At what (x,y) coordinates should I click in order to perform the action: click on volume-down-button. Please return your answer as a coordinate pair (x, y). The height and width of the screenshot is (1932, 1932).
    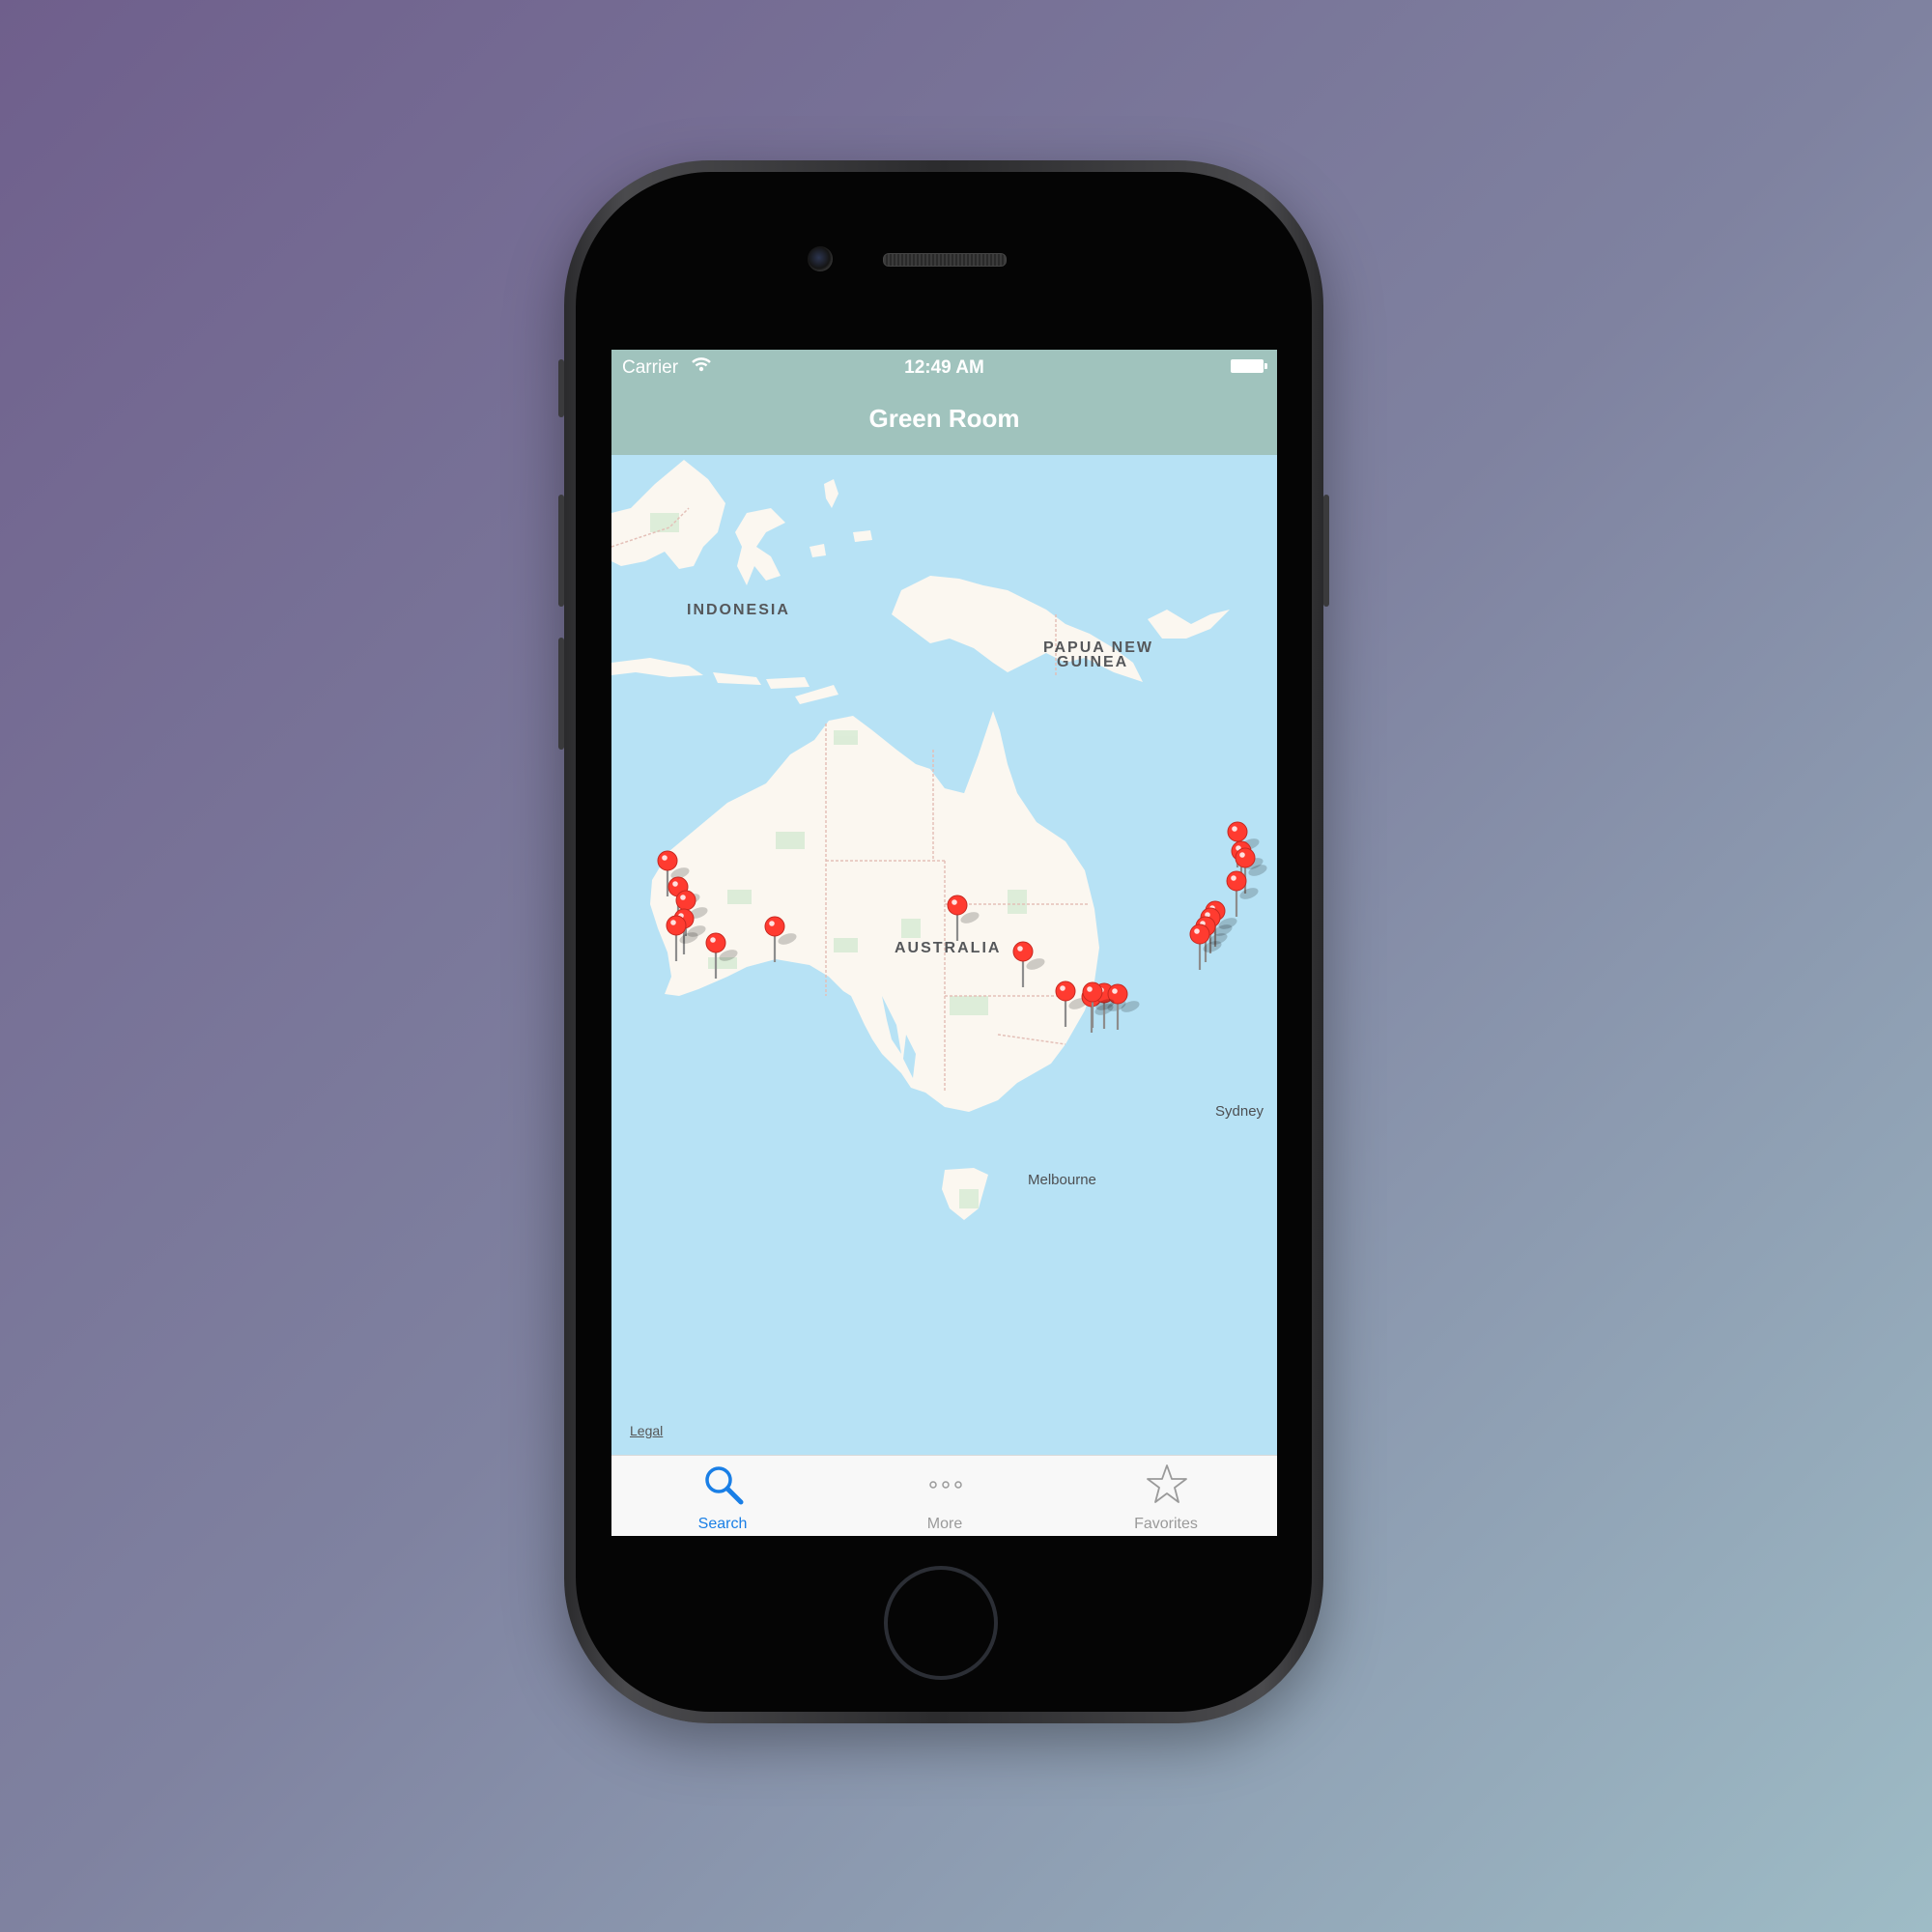
    Looking at the image, I should click on (561, 694).